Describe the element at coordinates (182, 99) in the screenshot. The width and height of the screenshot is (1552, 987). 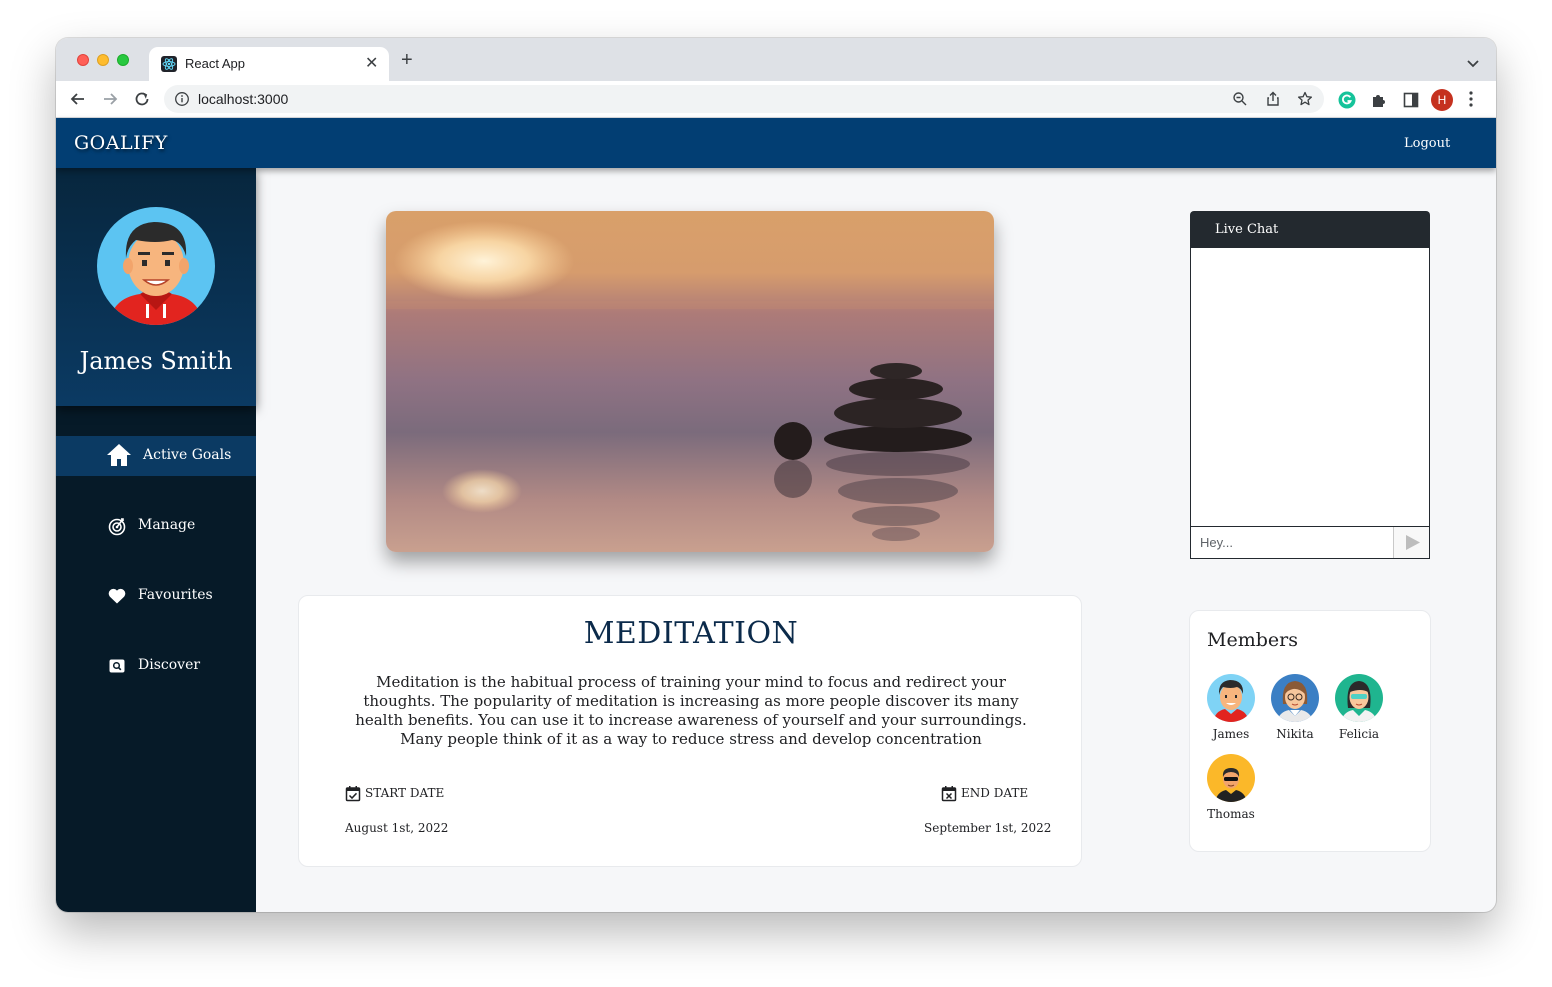
I see `site-info-icon` at that location.